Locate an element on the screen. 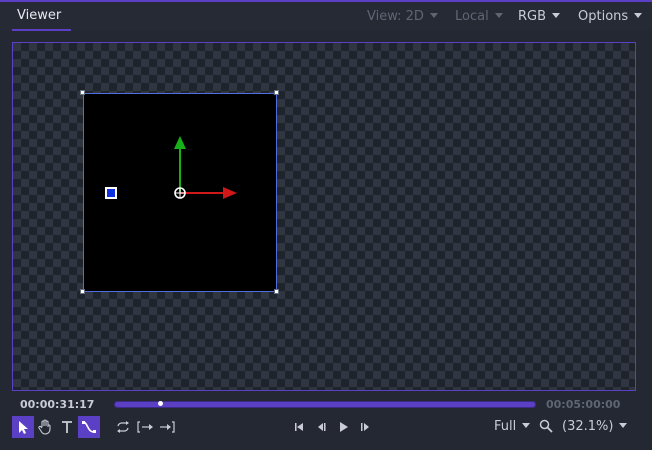  text-tool-button is located at coordinates (67, 427).